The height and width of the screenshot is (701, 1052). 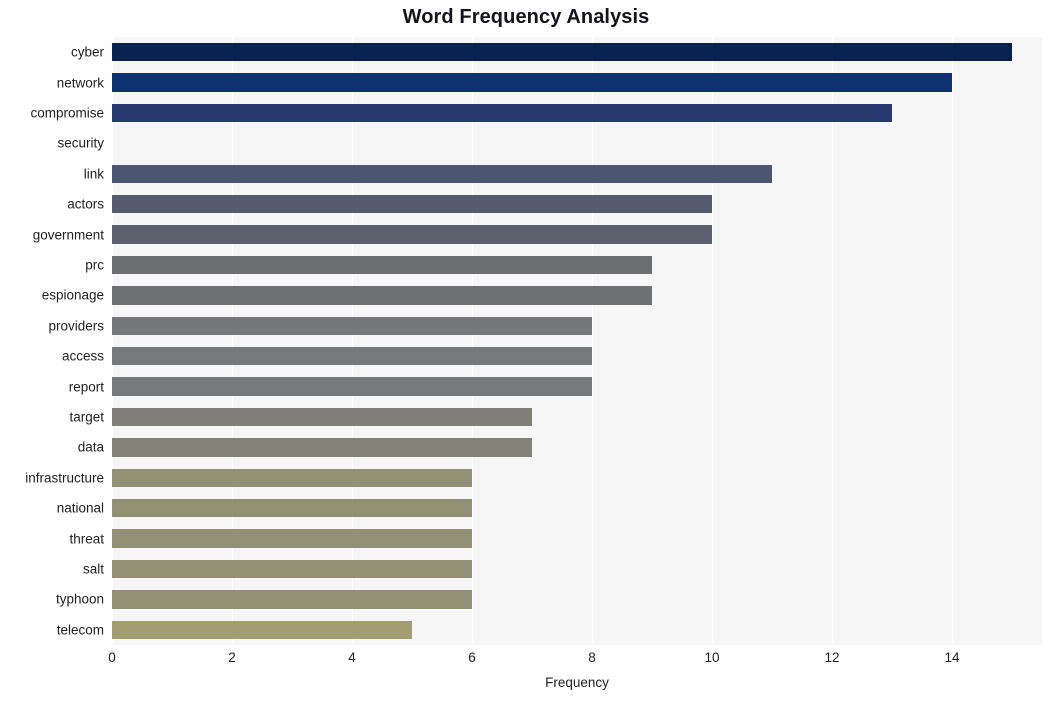 I want to click on bar-infrastructure, so click(x=292, y=477).